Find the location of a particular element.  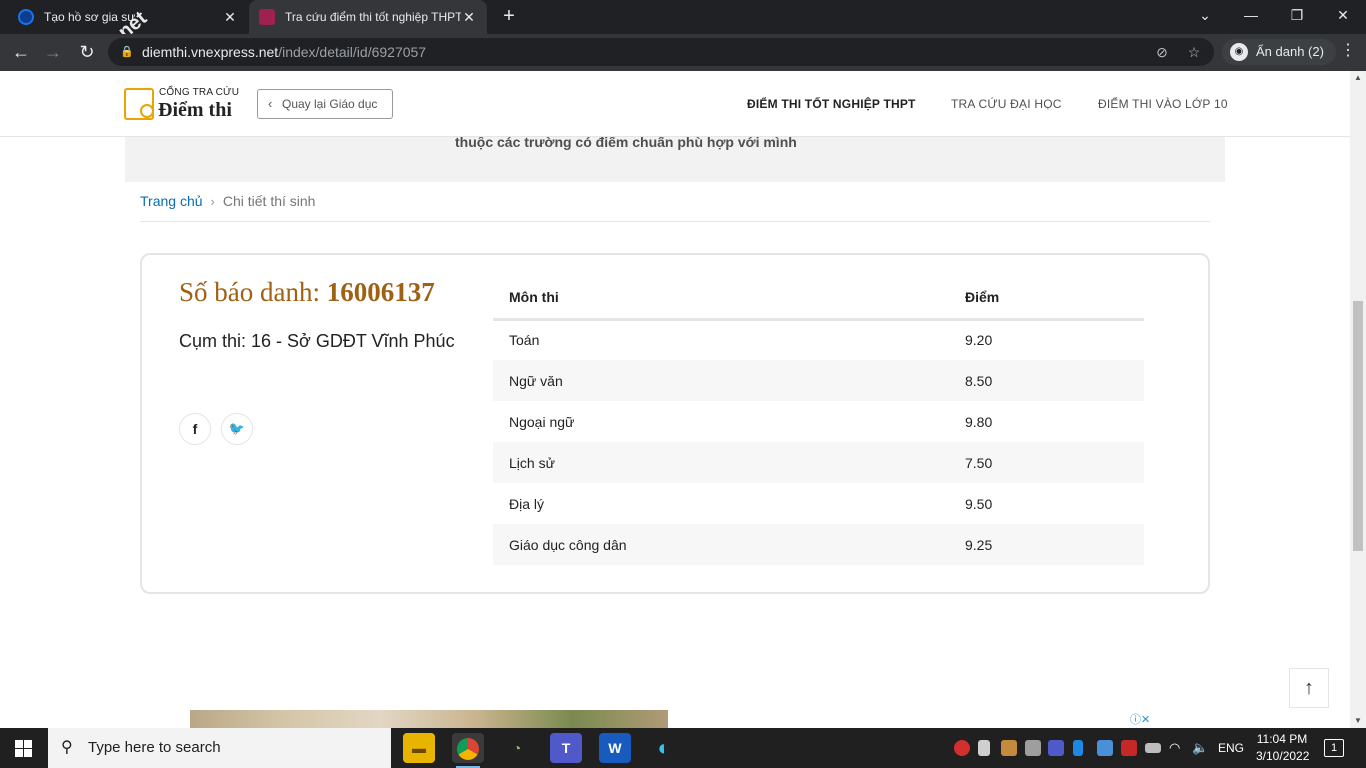

forward-arrow-icon: → is located at coordinates (53, 52).